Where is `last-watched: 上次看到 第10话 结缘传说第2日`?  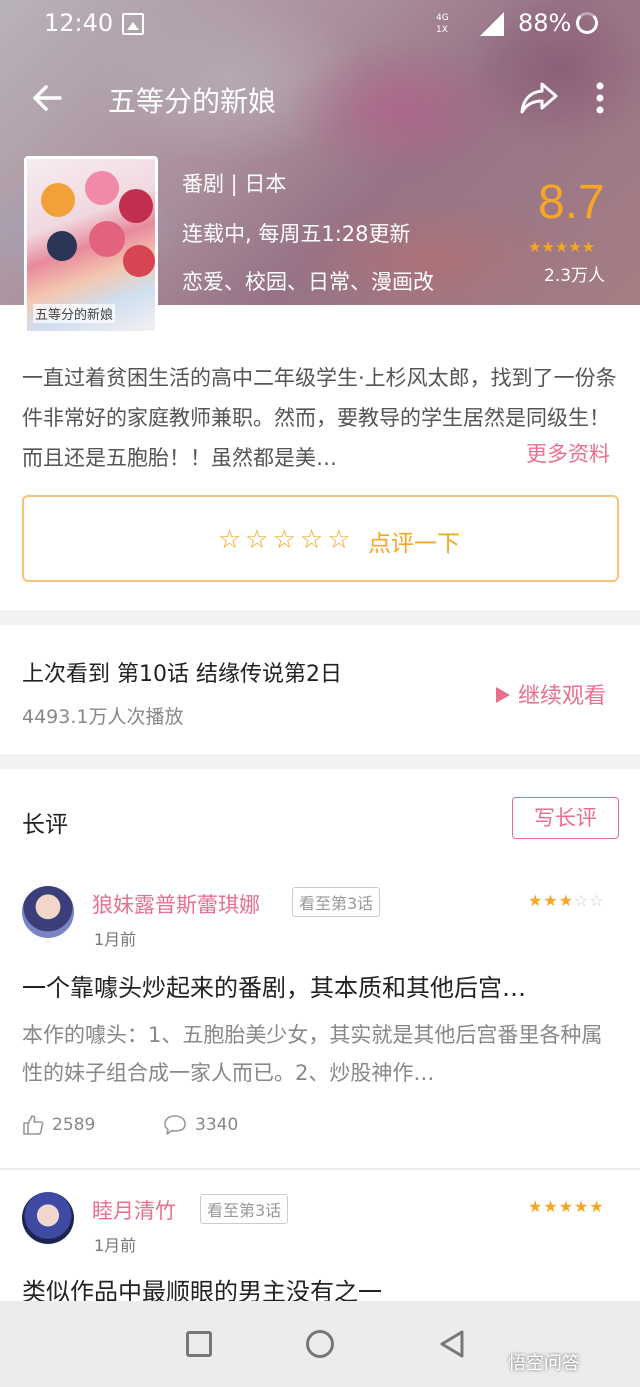
last-watched: 上次看到 第10话 结缘传说第2日 is located at coordinates (182, 674).